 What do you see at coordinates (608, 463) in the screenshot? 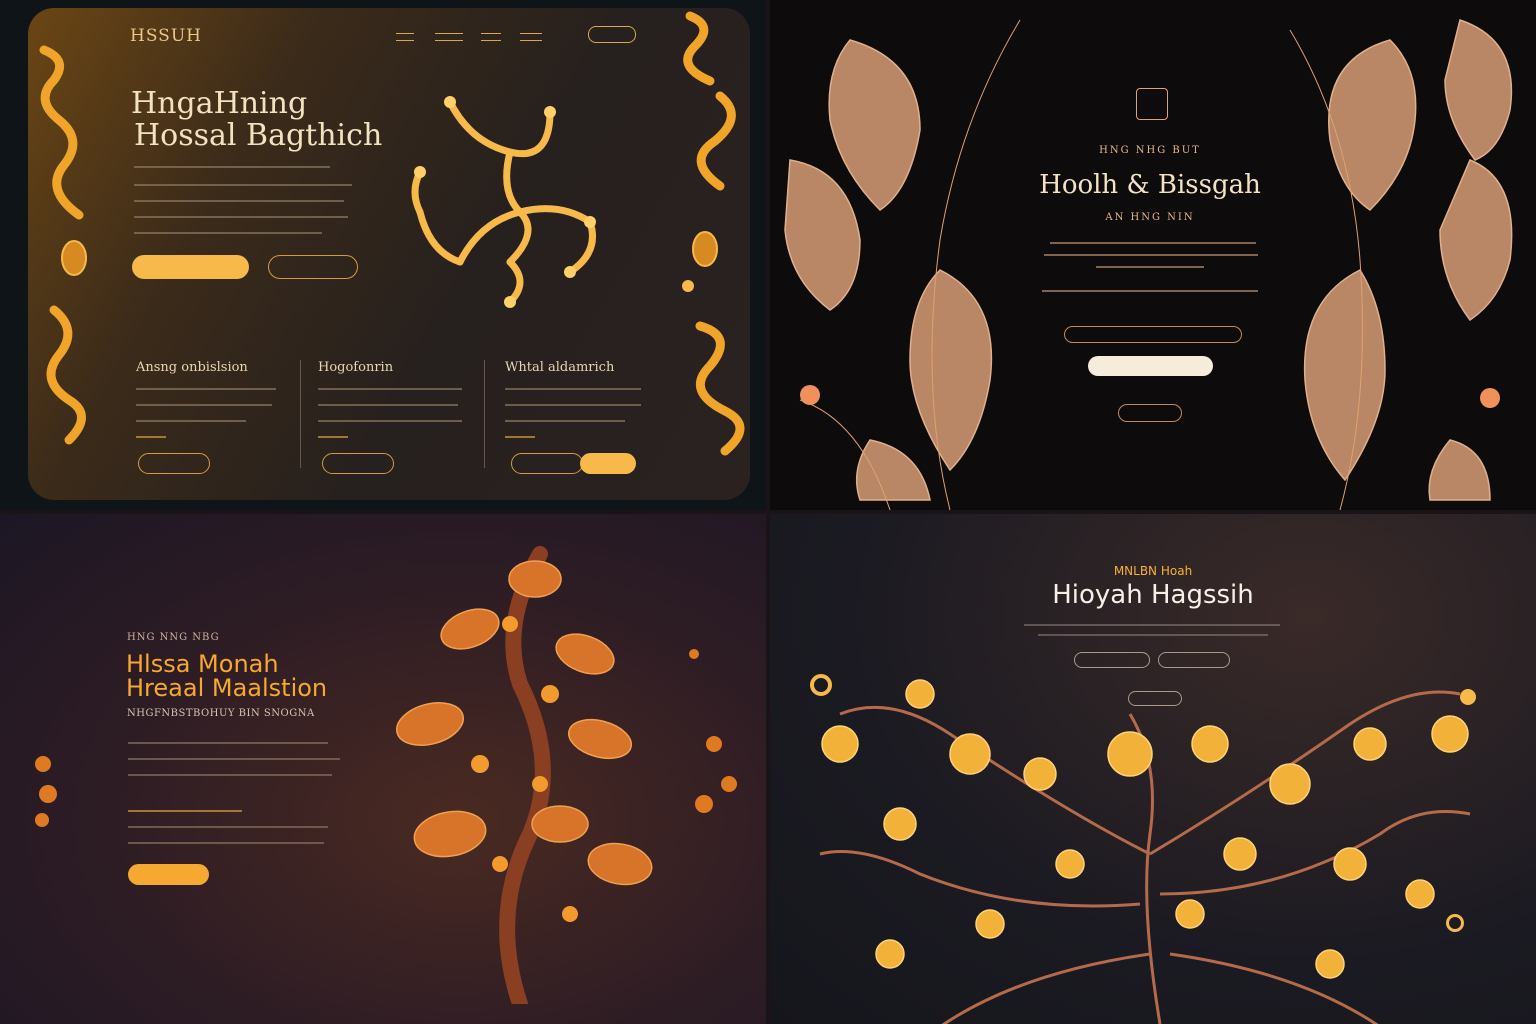
I see `feature-3-primary-button` at bounding box center [608, 463].